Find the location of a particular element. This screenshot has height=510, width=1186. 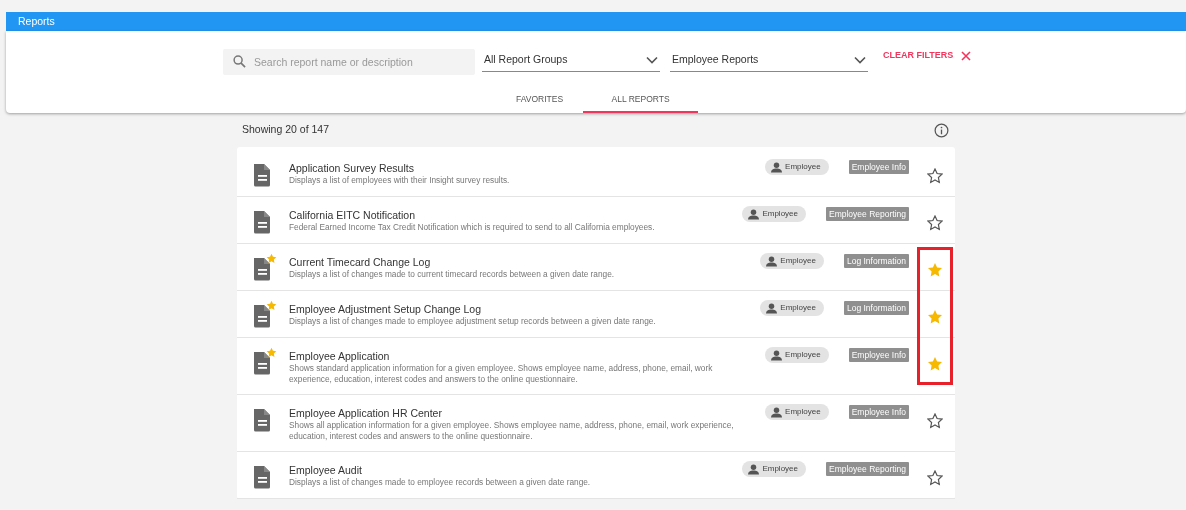

report-row: Employee Adjustment Setup Change Log Displays a list of changes made to employee adjustment setup records between a given date range. Employee Log Information is located at coordinates (596, 314).